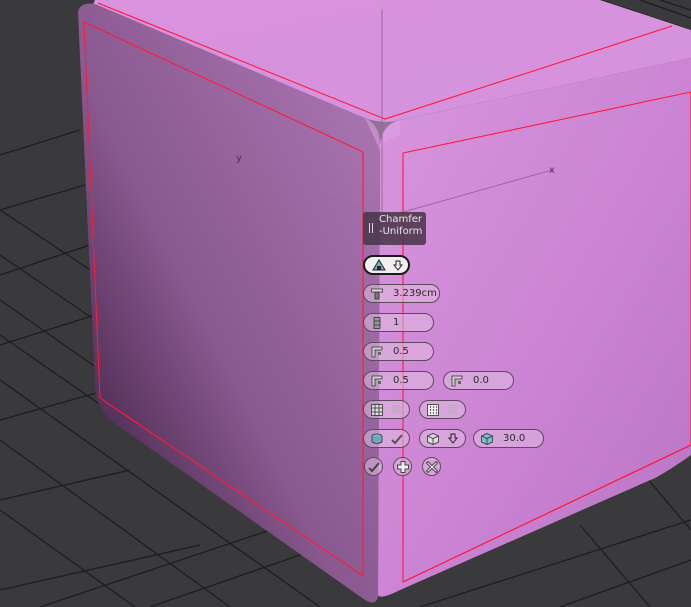  I want to click on material-toggle, so click(386, 438).